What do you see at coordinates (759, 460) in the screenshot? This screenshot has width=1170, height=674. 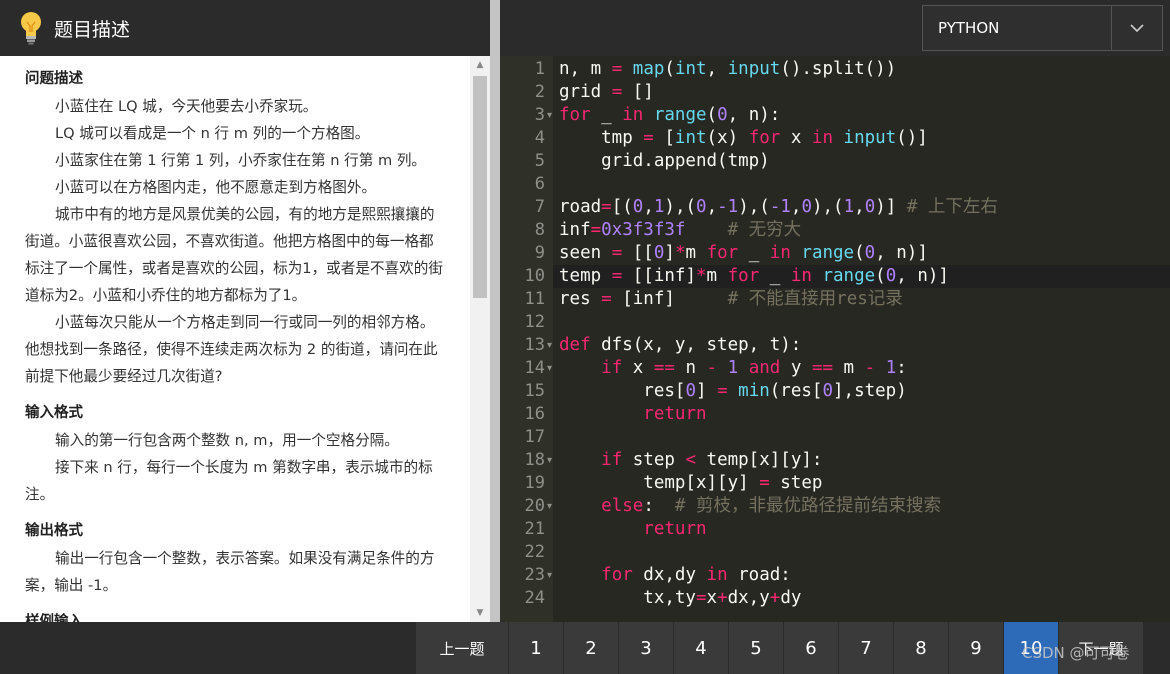 I see `code-token: temp[x][y]:` at bounding box center [759, 460].